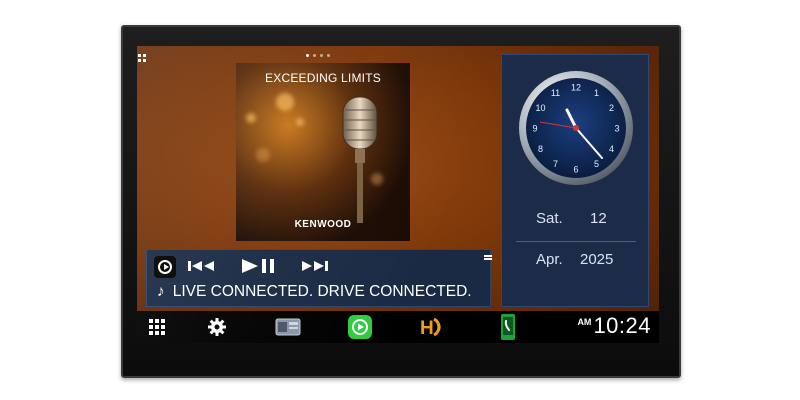 This screenshot has height=400, width=800. I want to click on clock-center-pin, so click(576, 128).